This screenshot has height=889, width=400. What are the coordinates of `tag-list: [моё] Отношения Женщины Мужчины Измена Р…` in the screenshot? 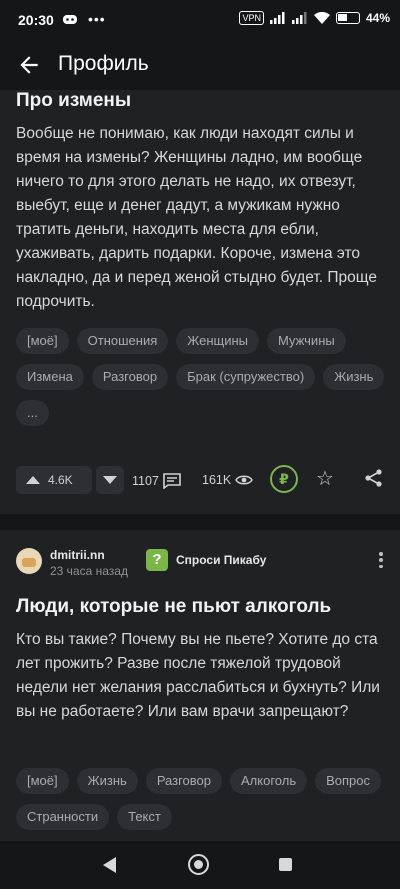 It's located at (200, 382).